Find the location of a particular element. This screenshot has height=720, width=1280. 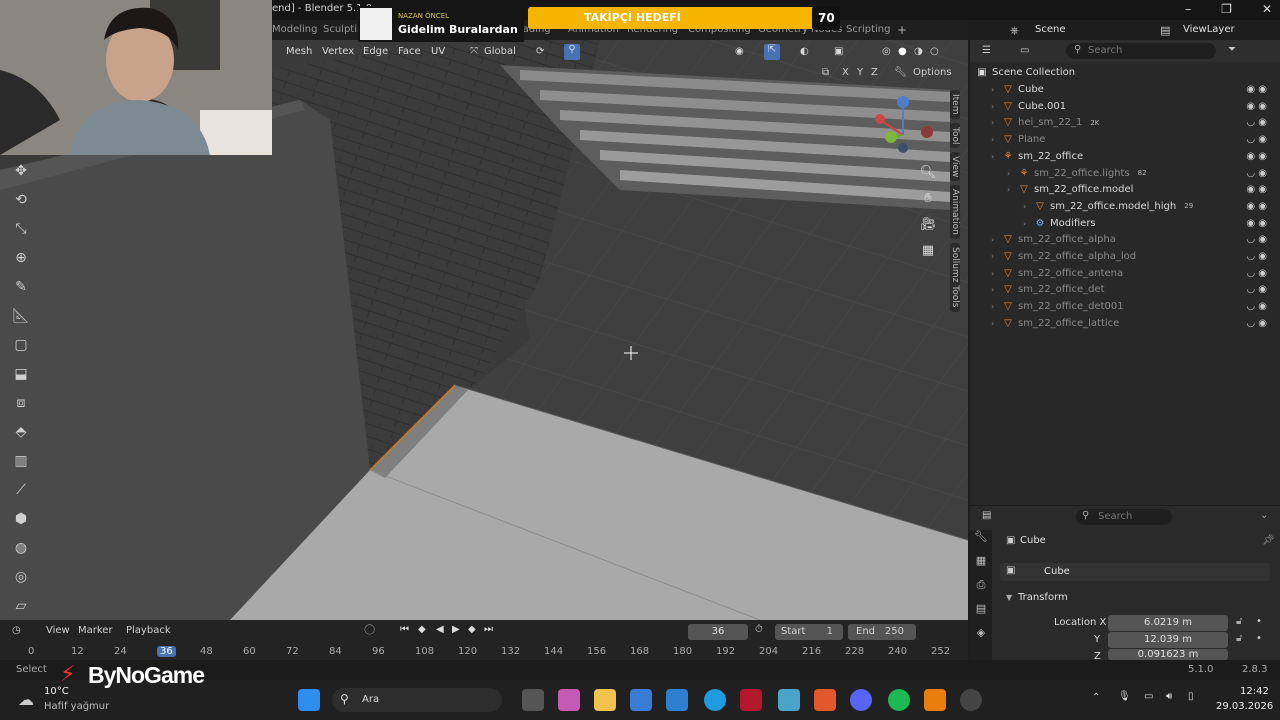

lock-icon: 🔓︎ is located at coordinates (1239, 638).